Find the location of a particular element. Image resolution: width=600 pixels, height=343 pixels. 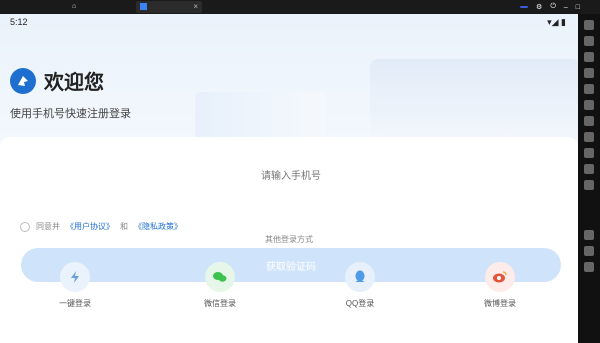

other-methods-label: 其他登录方式 is located at coordinates (289, 239).